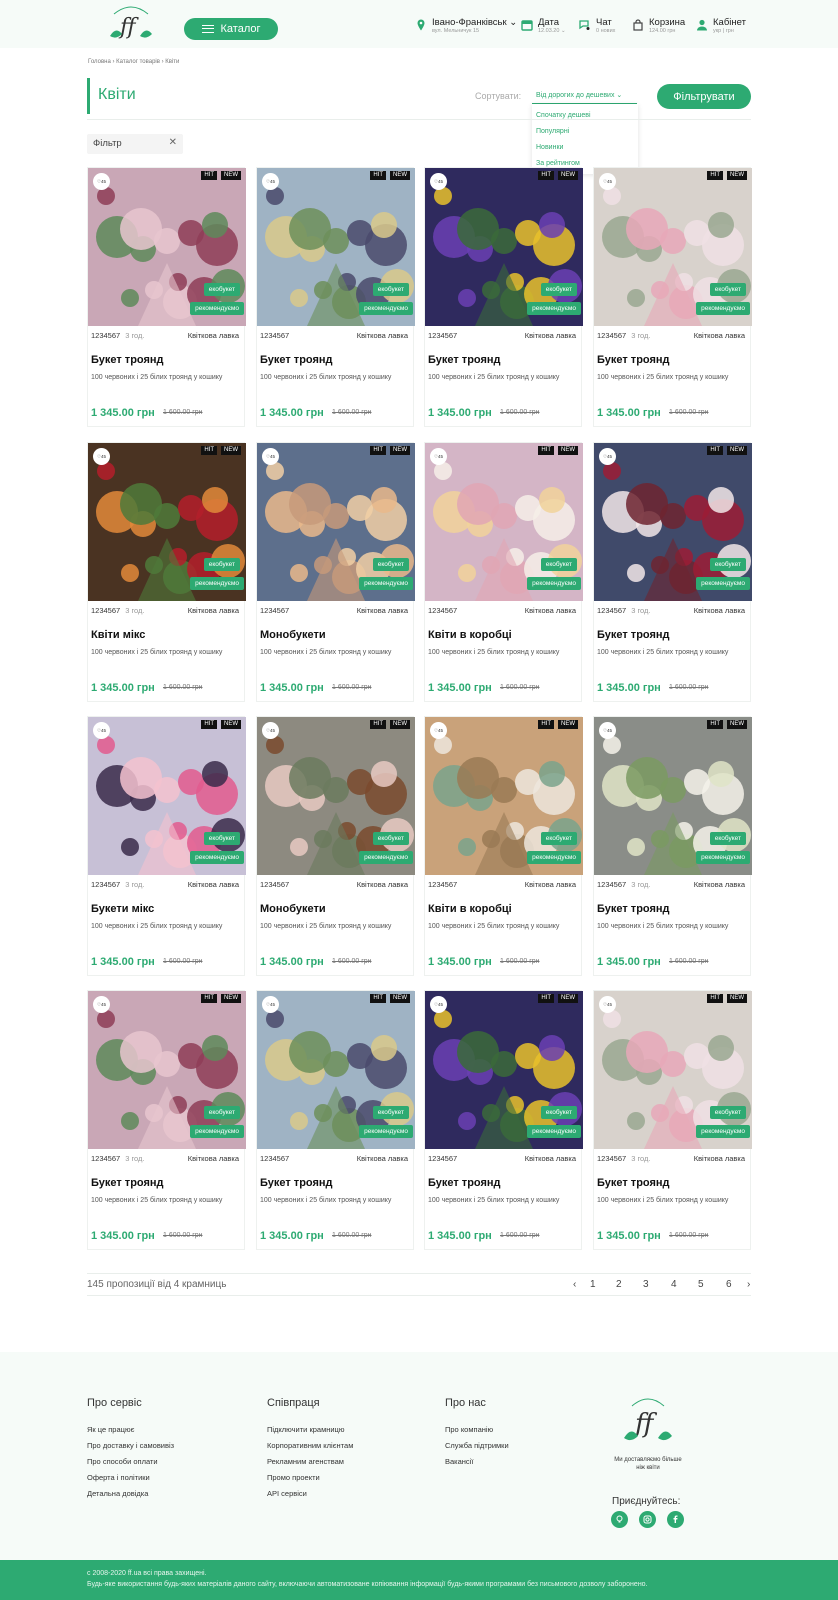 This screenshot has height=1600, width=838. What do you see at coordinates (701, 1284) in the screenshot?
I see `page-link: 5` at bounding box center [701, 1284].